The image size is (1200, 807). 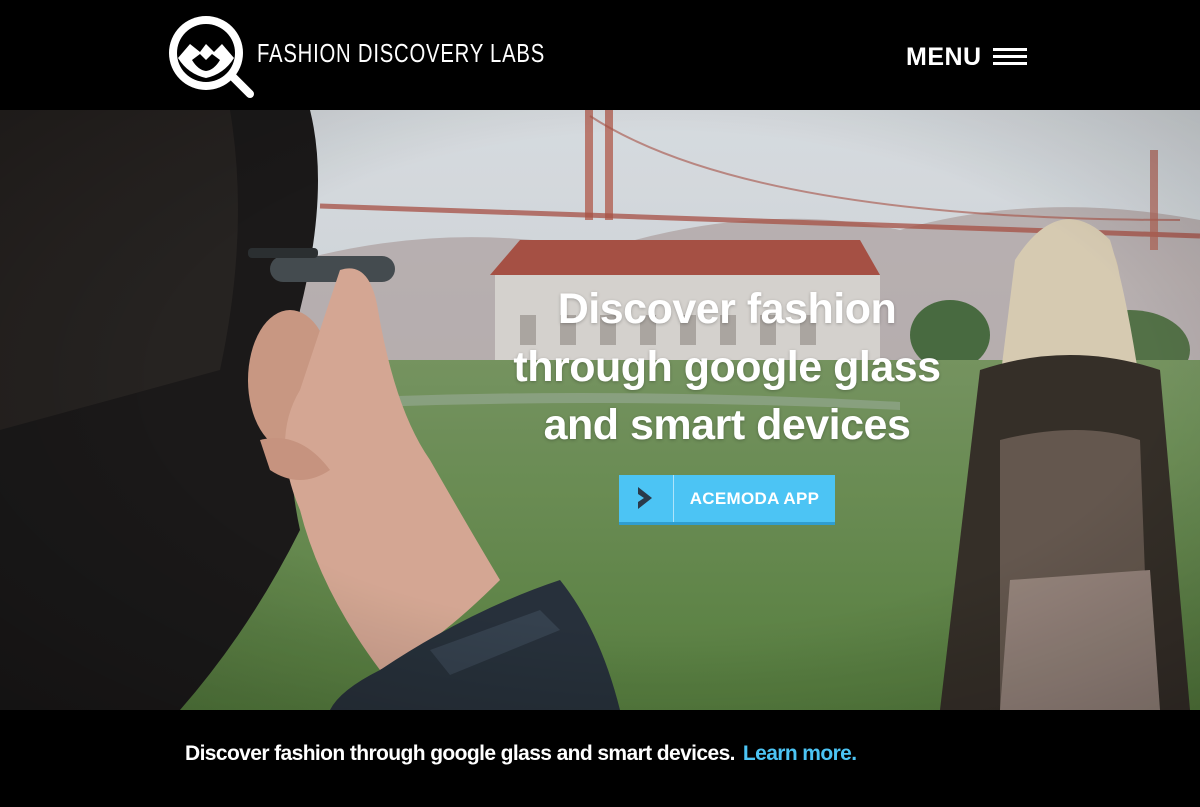 I want to click on logo-icon, so click(x=210, y=56).